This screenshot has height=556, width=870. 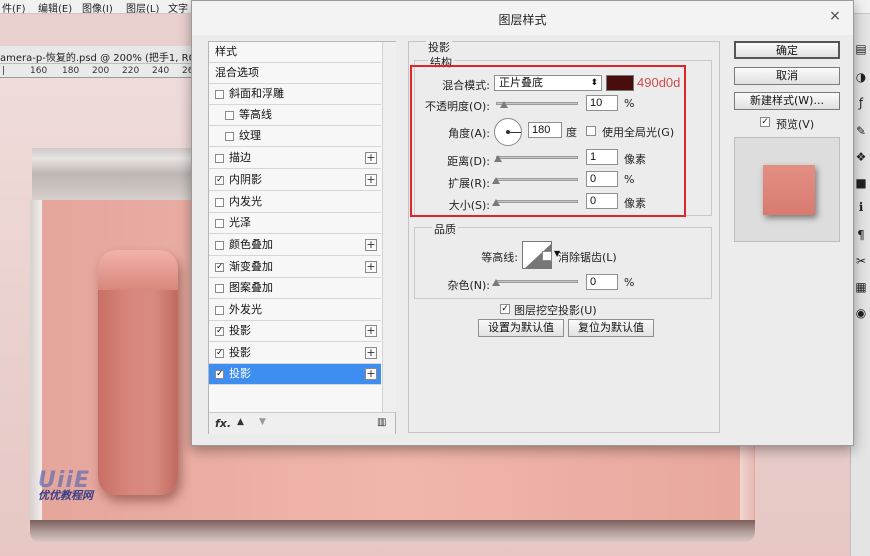 I want to click on move-down-icon: ▼, so click(x=262, y=422).